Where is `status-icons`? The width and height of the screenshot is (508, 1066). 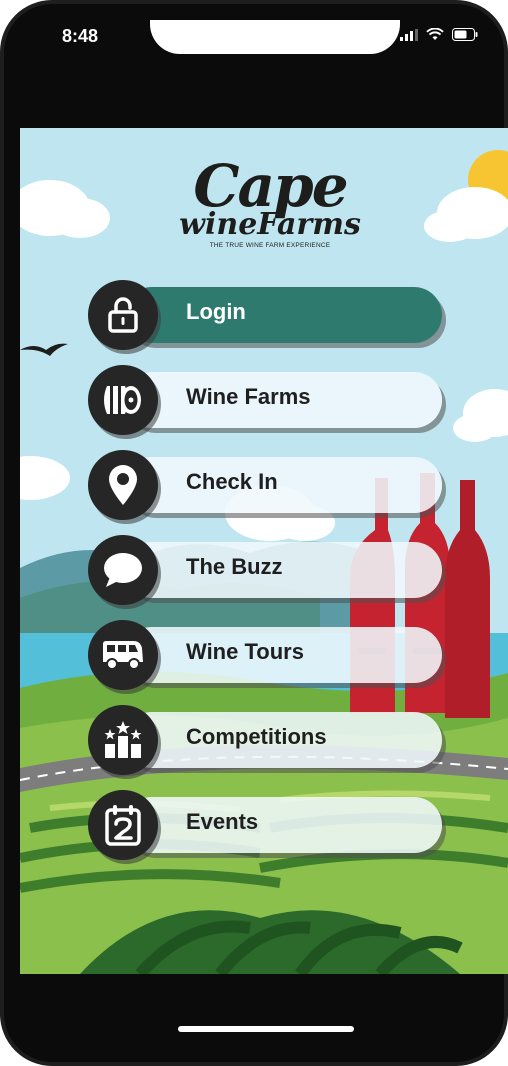
status-icons is located at coordinates (439, 34).